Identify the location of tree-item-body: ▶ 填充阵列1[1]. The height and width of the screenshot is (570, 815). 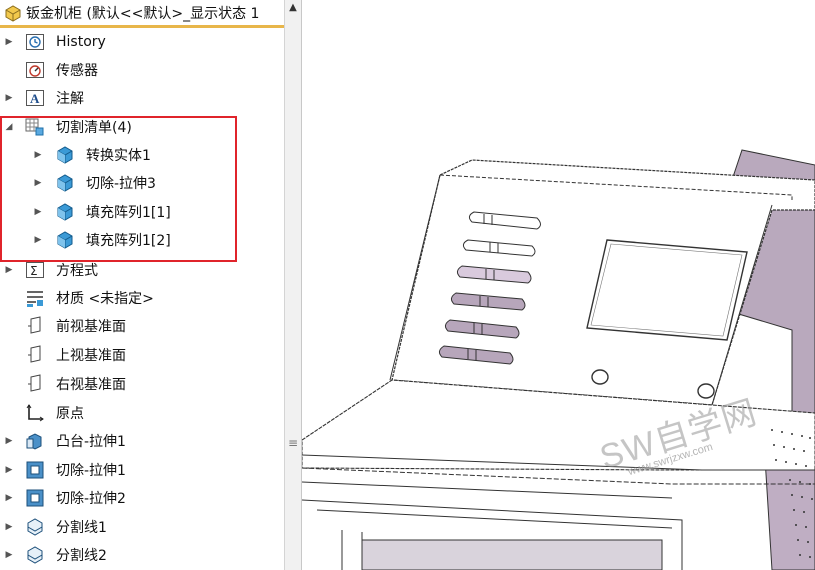
(142, 212).